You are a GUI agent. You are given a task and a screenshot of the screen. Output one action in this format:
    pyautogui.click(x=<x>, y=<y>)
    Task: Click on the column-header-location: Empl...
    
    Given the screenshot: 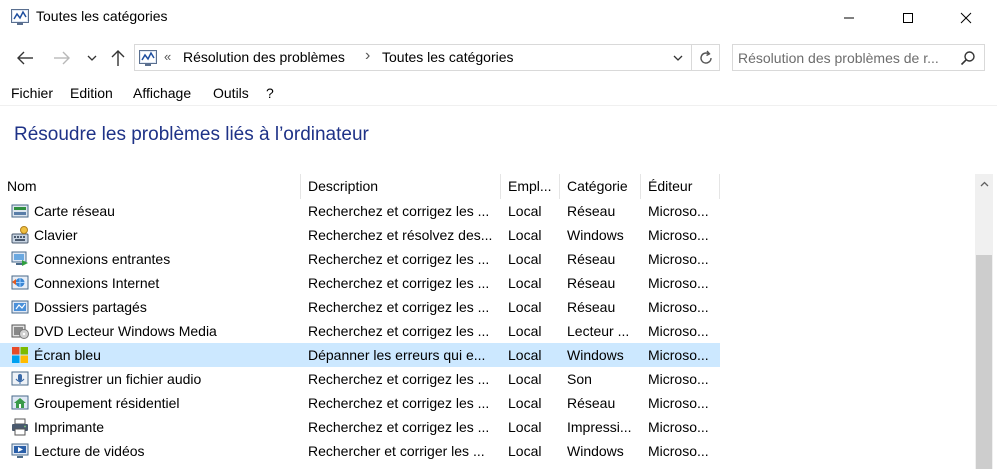 What is the action you would take?
    pyautogui.click(x=530, y=186)
    